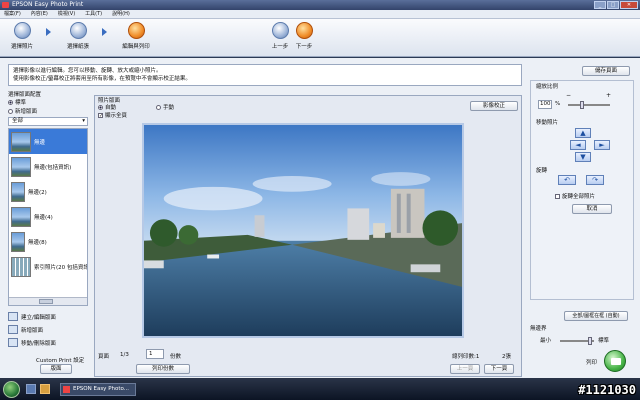  I want to click on layout-add-icon, so click(13, 329).